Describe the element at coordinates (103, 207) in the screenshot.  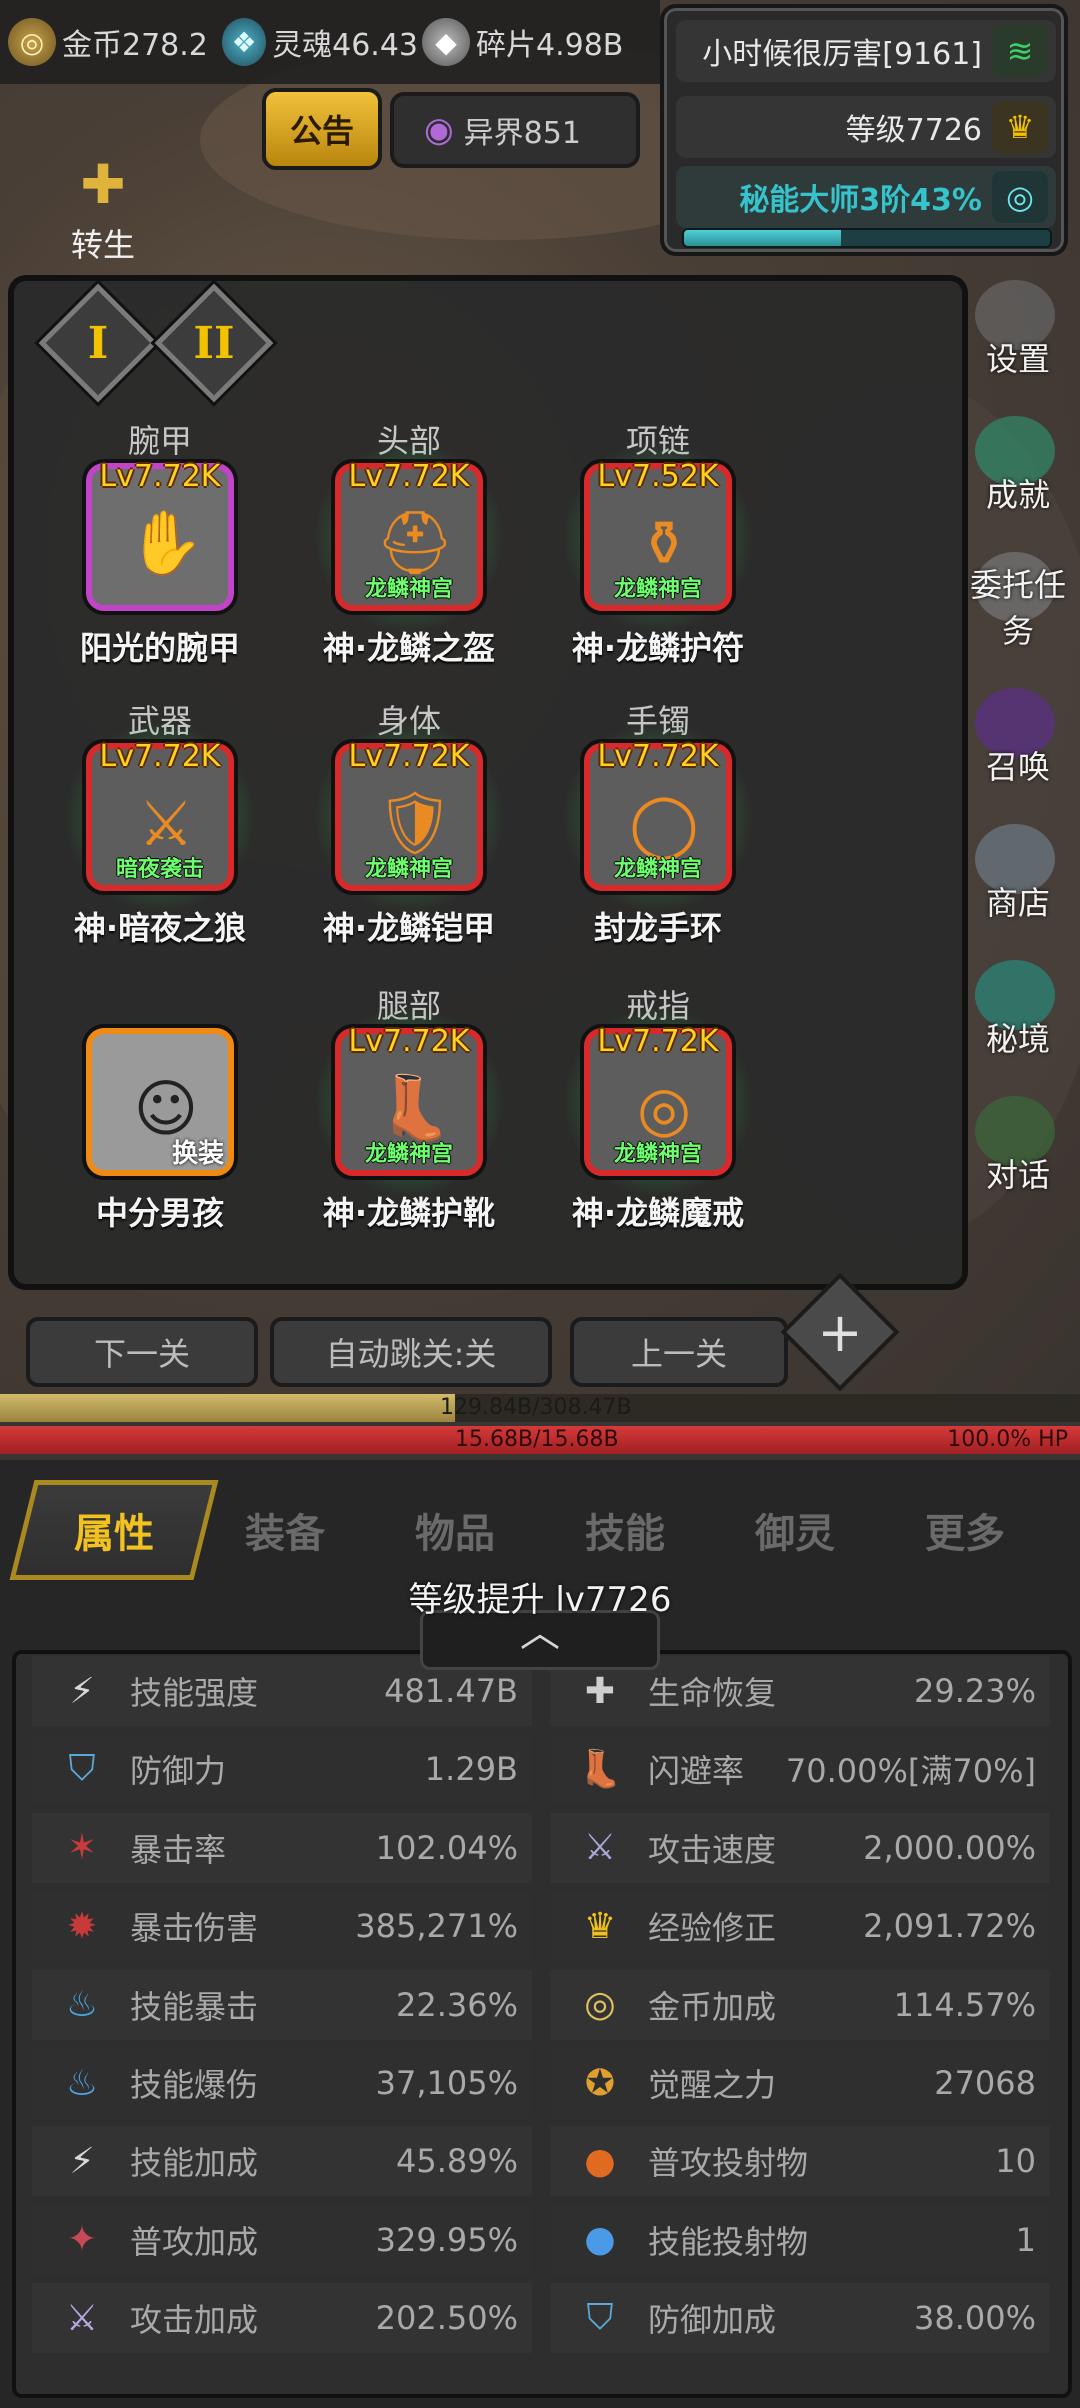
I see `rebirth-button: ✚ 转生` at that location.